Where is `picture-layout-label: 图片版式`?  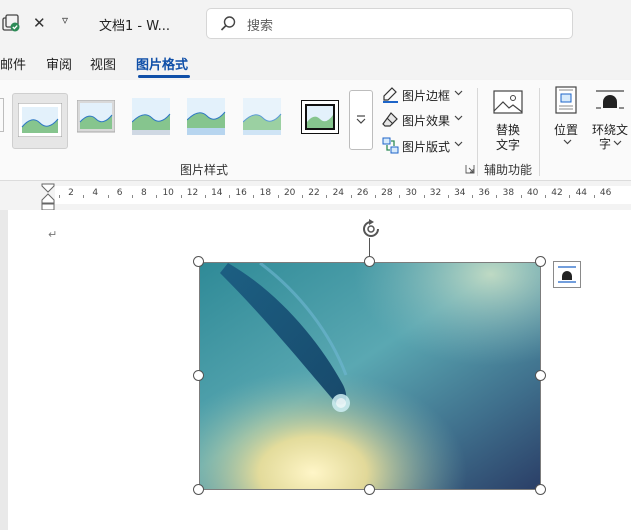 picture-layout-label: 图片版式 is located at coordinates (426, 147).